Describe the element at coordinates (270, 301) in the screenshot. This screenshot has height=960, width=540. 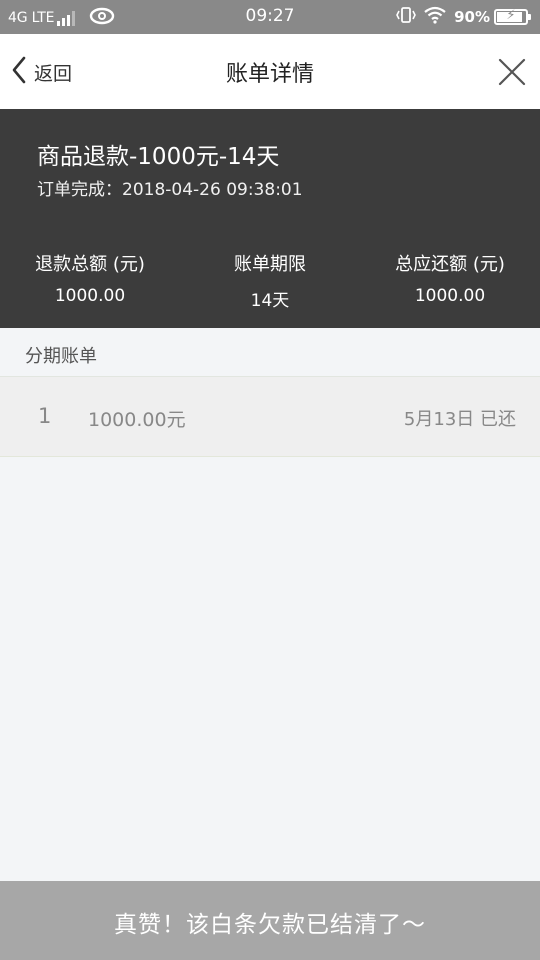
I see `stat-value: 14天` at that location.